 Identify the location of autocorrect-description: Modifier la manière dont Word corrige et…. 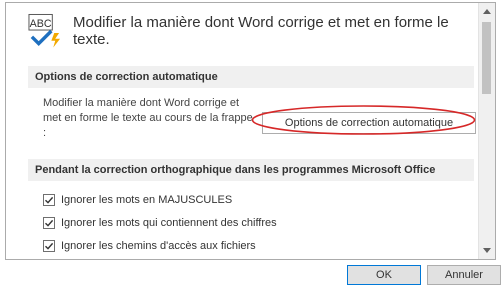
(148, 118).